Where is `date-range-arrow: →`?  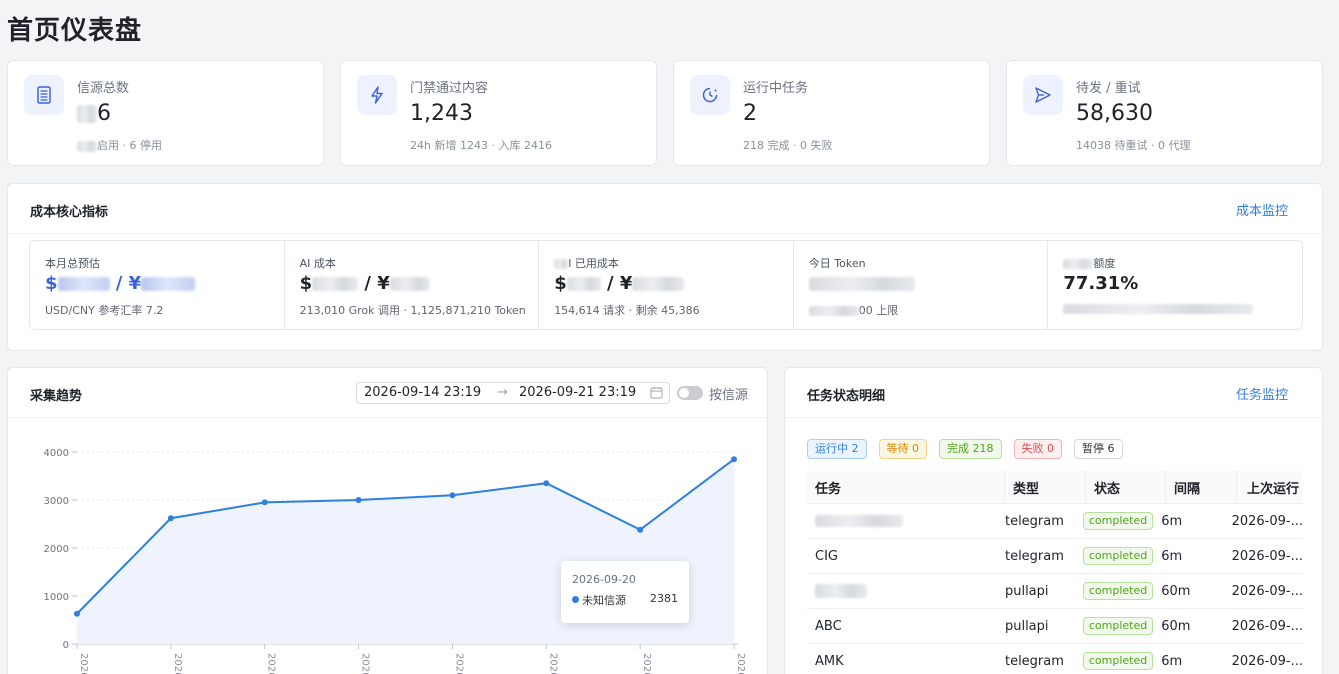
date-range-arrow: → is located at coordinates (502, 392).